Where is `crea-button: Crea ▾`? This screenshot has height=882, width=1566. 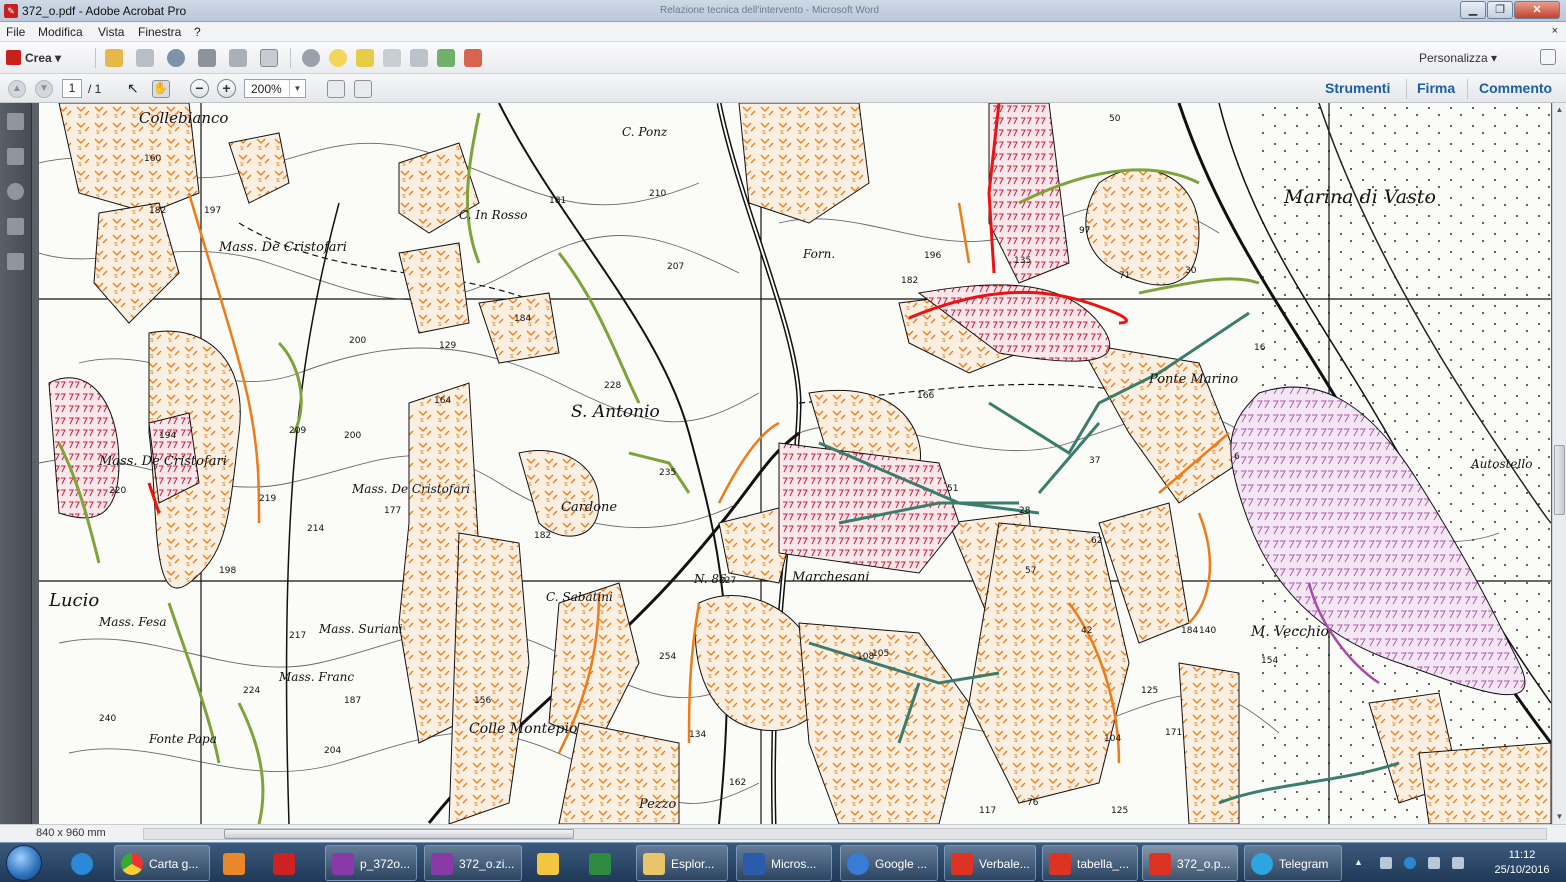 crea-button: Crea ▾ is located at coordinates (33, 57).